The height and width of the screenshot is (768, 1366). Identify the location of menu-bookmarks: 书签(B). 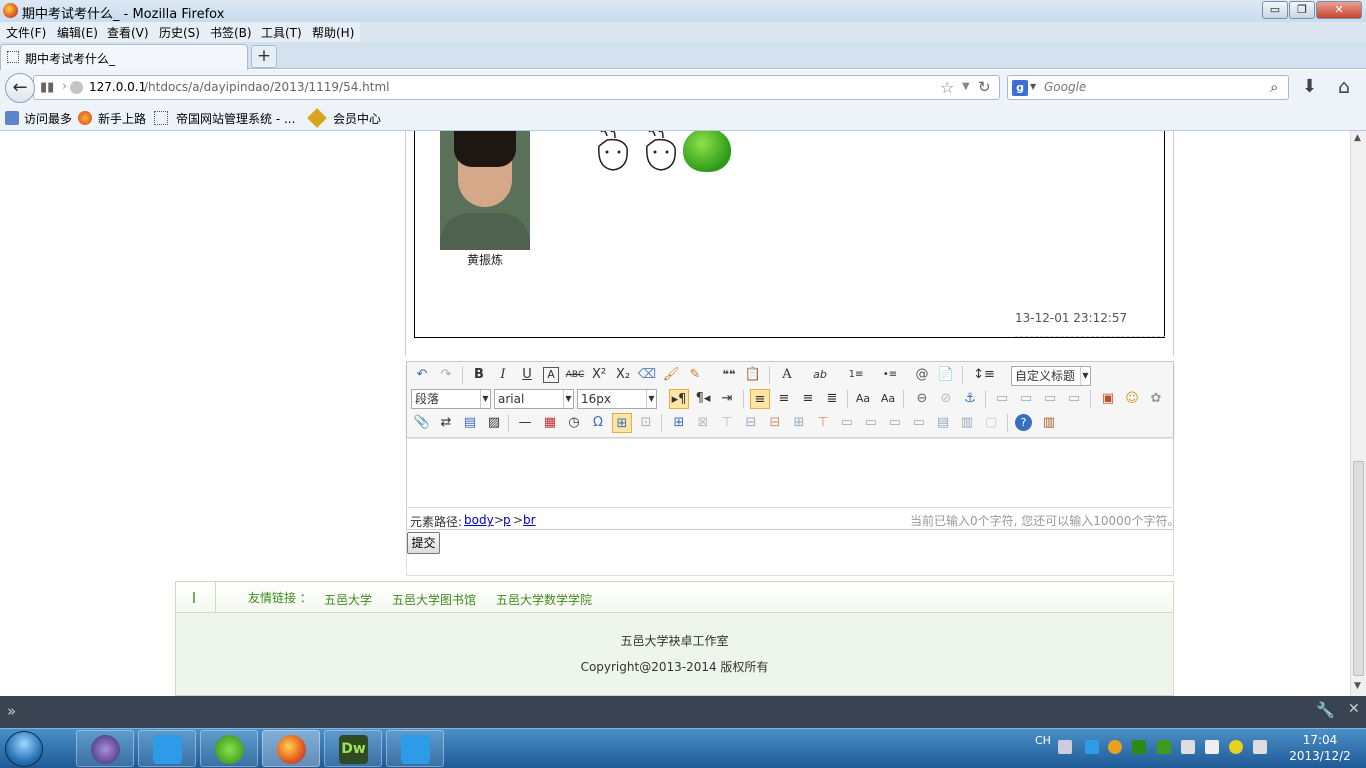
(231, 32).